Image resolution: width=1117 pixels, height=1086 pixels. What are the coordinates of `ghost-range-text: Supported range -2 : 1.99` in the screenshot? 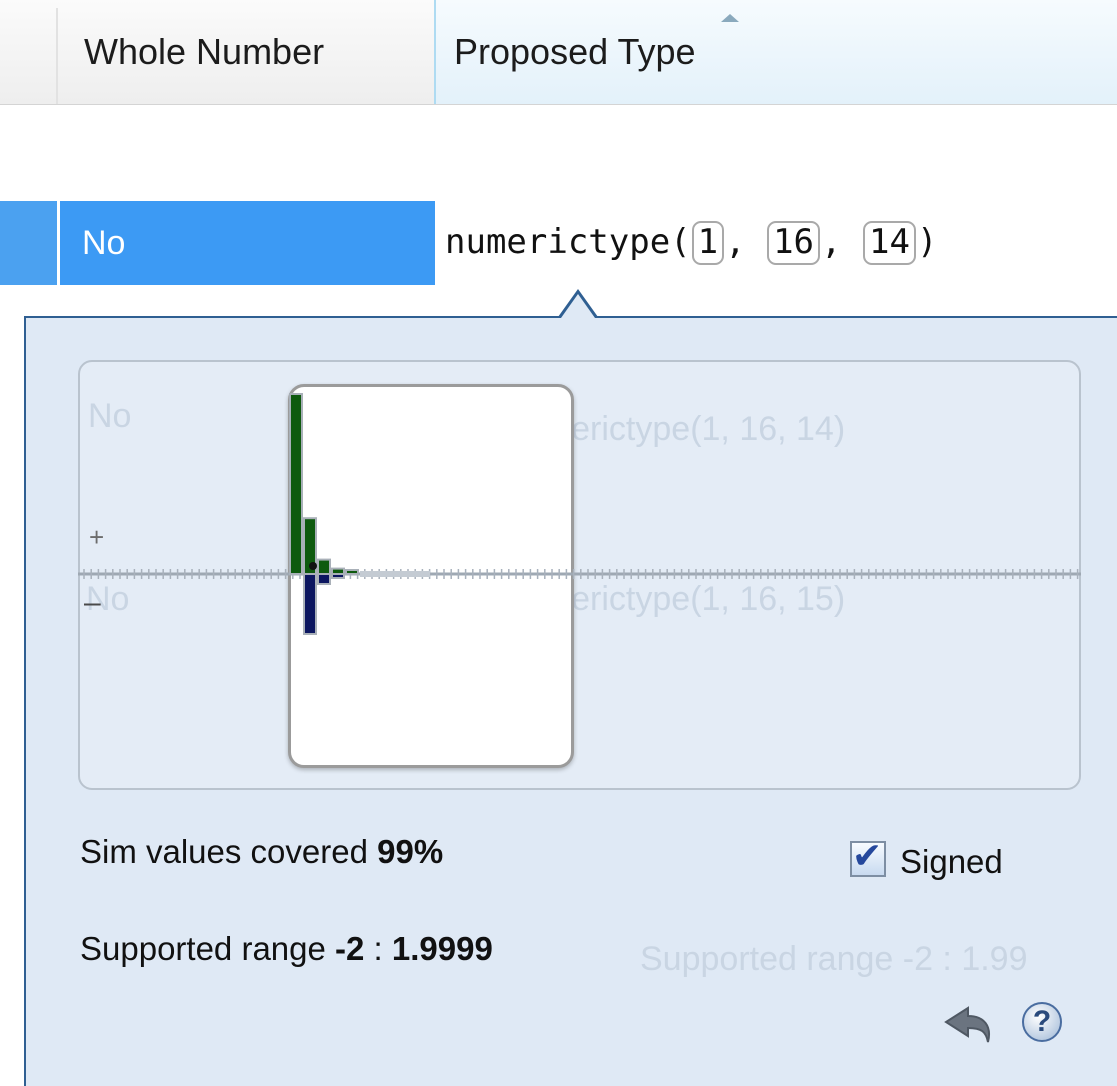 It's located at (834, 959).